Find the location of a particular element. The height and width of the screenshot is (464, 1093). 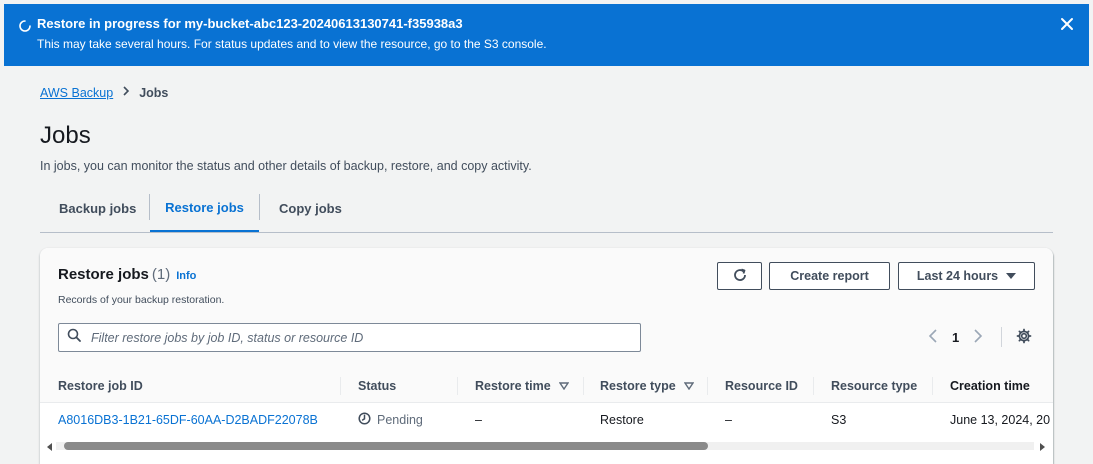

column-header-restore-time: Restore time is located at coordinates (522, 385).